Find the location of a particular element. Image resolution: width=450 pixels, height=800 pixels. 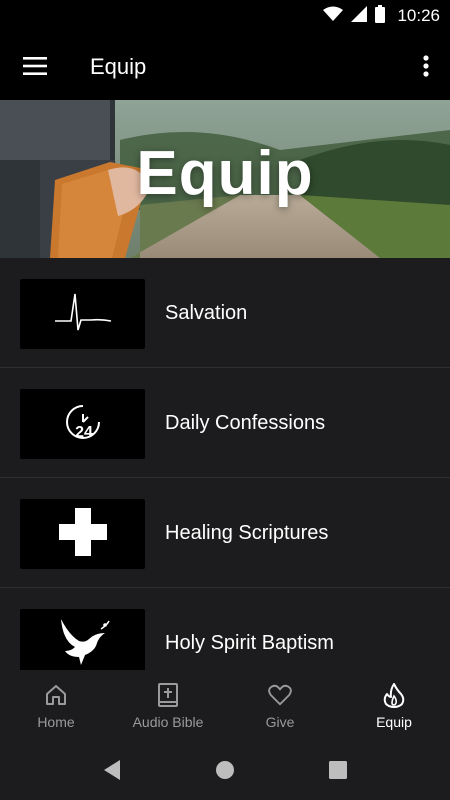

cross-icon is located at coordinates (83, 534).